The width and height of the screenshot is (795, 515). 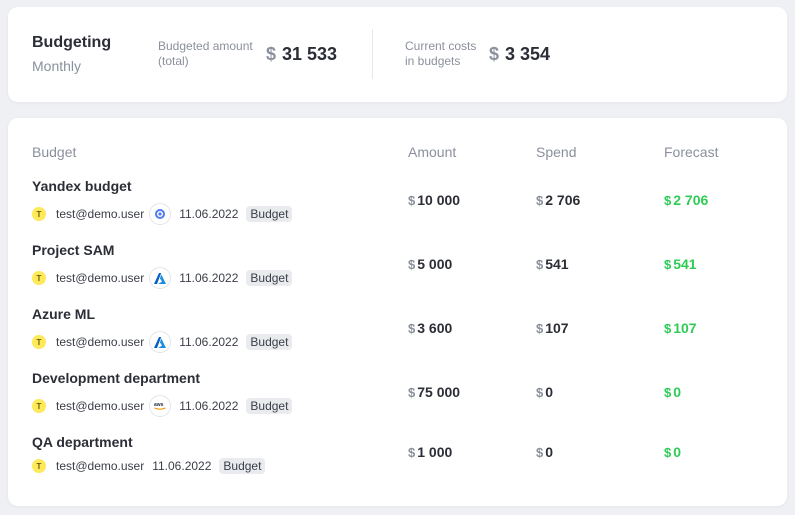 I want to click on forecast-value: $541, so click(x=680, y=264).